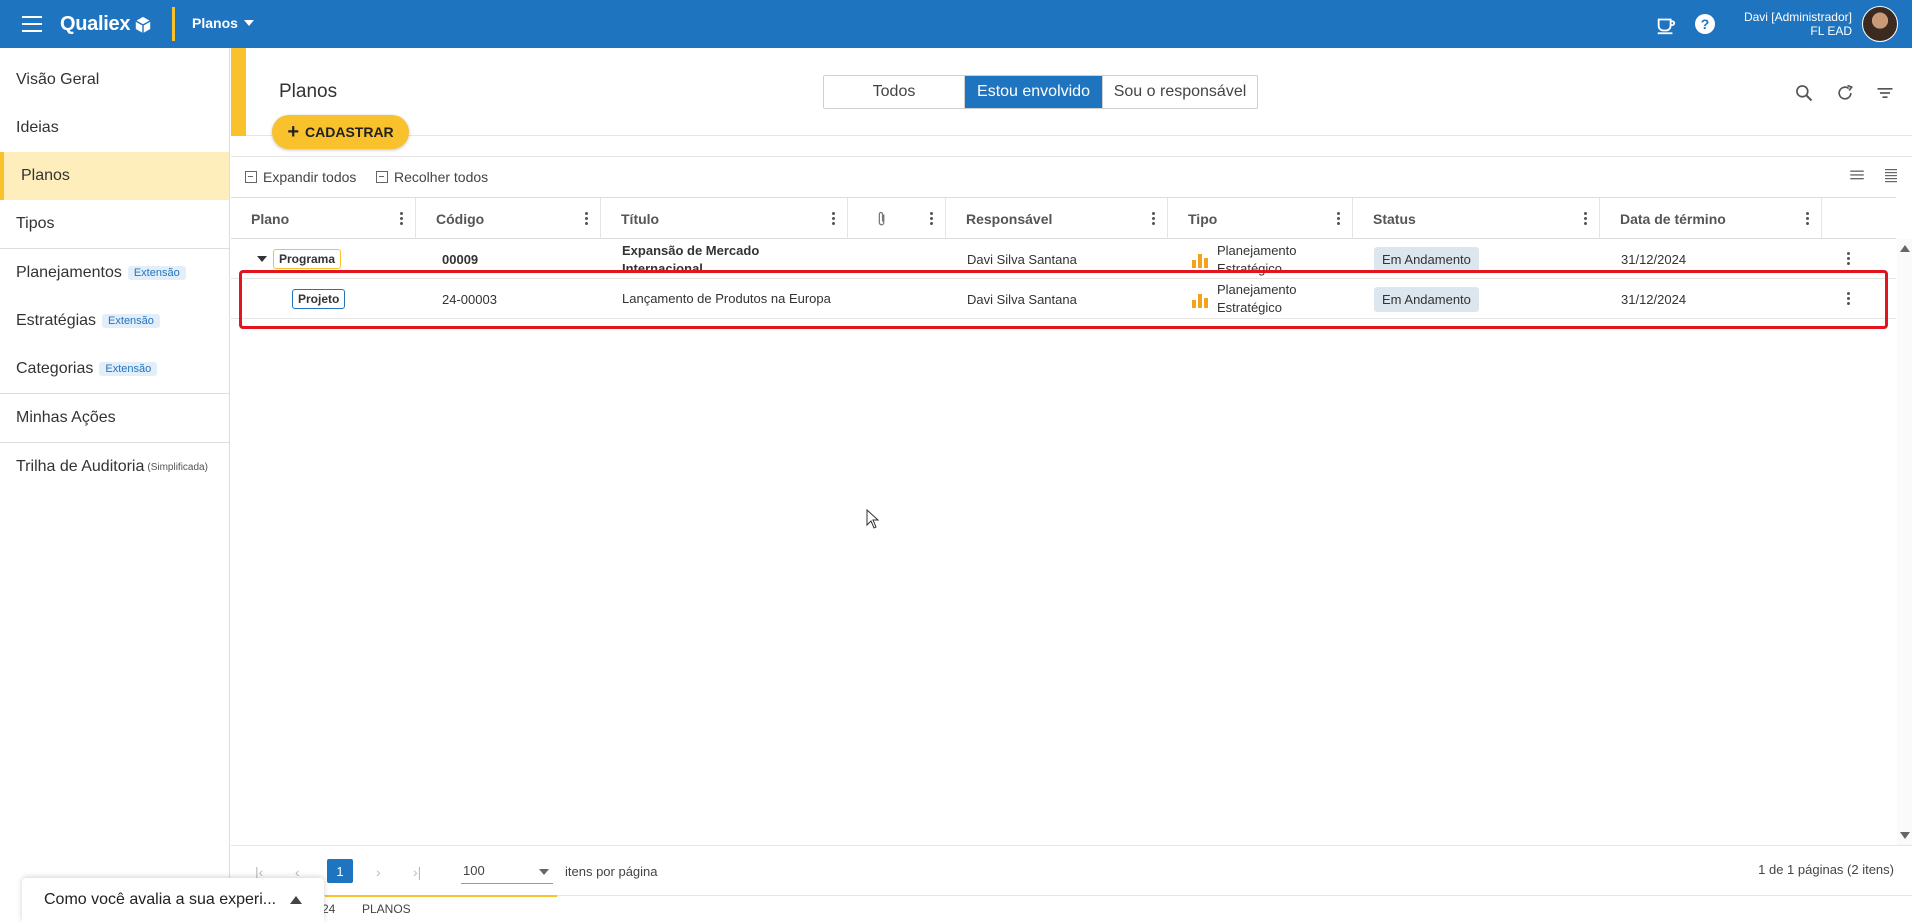 Image resolution: width=1912 pixels, height=922 pixels. Describe the element at coordinates (508, 218) in the screenshot. I see `column-header-codigo: Código` at that location.